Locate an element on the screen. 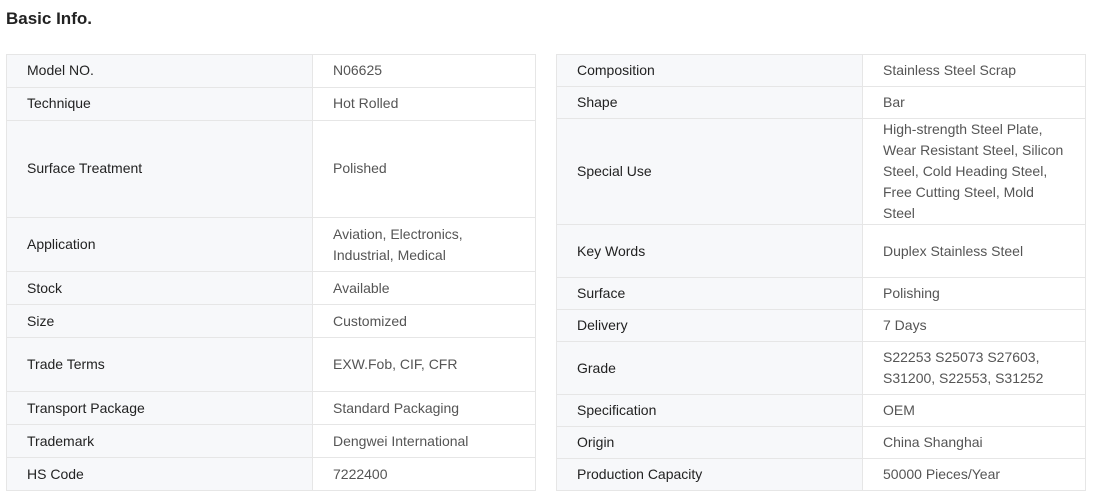 The image size is (1094, 500). row-value: EXW.Fob, CIF, CFR is located at coordinates (424, 365).